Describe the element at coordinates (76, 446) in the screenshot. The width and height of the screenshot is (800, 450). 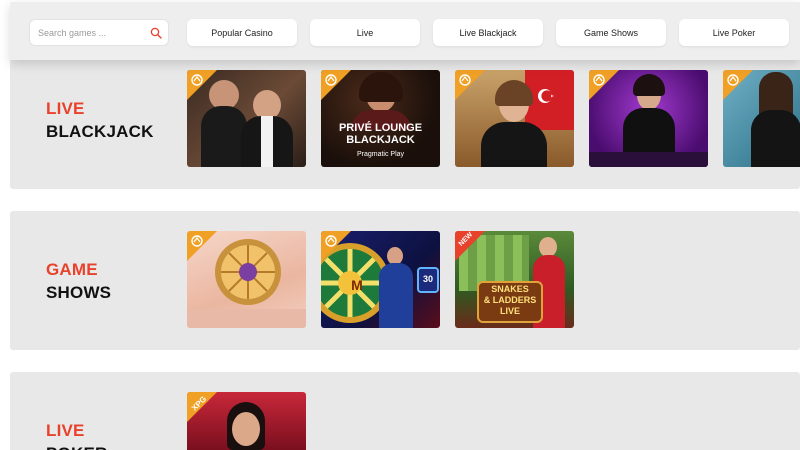
I see `section-title-main: POKER` at that location.